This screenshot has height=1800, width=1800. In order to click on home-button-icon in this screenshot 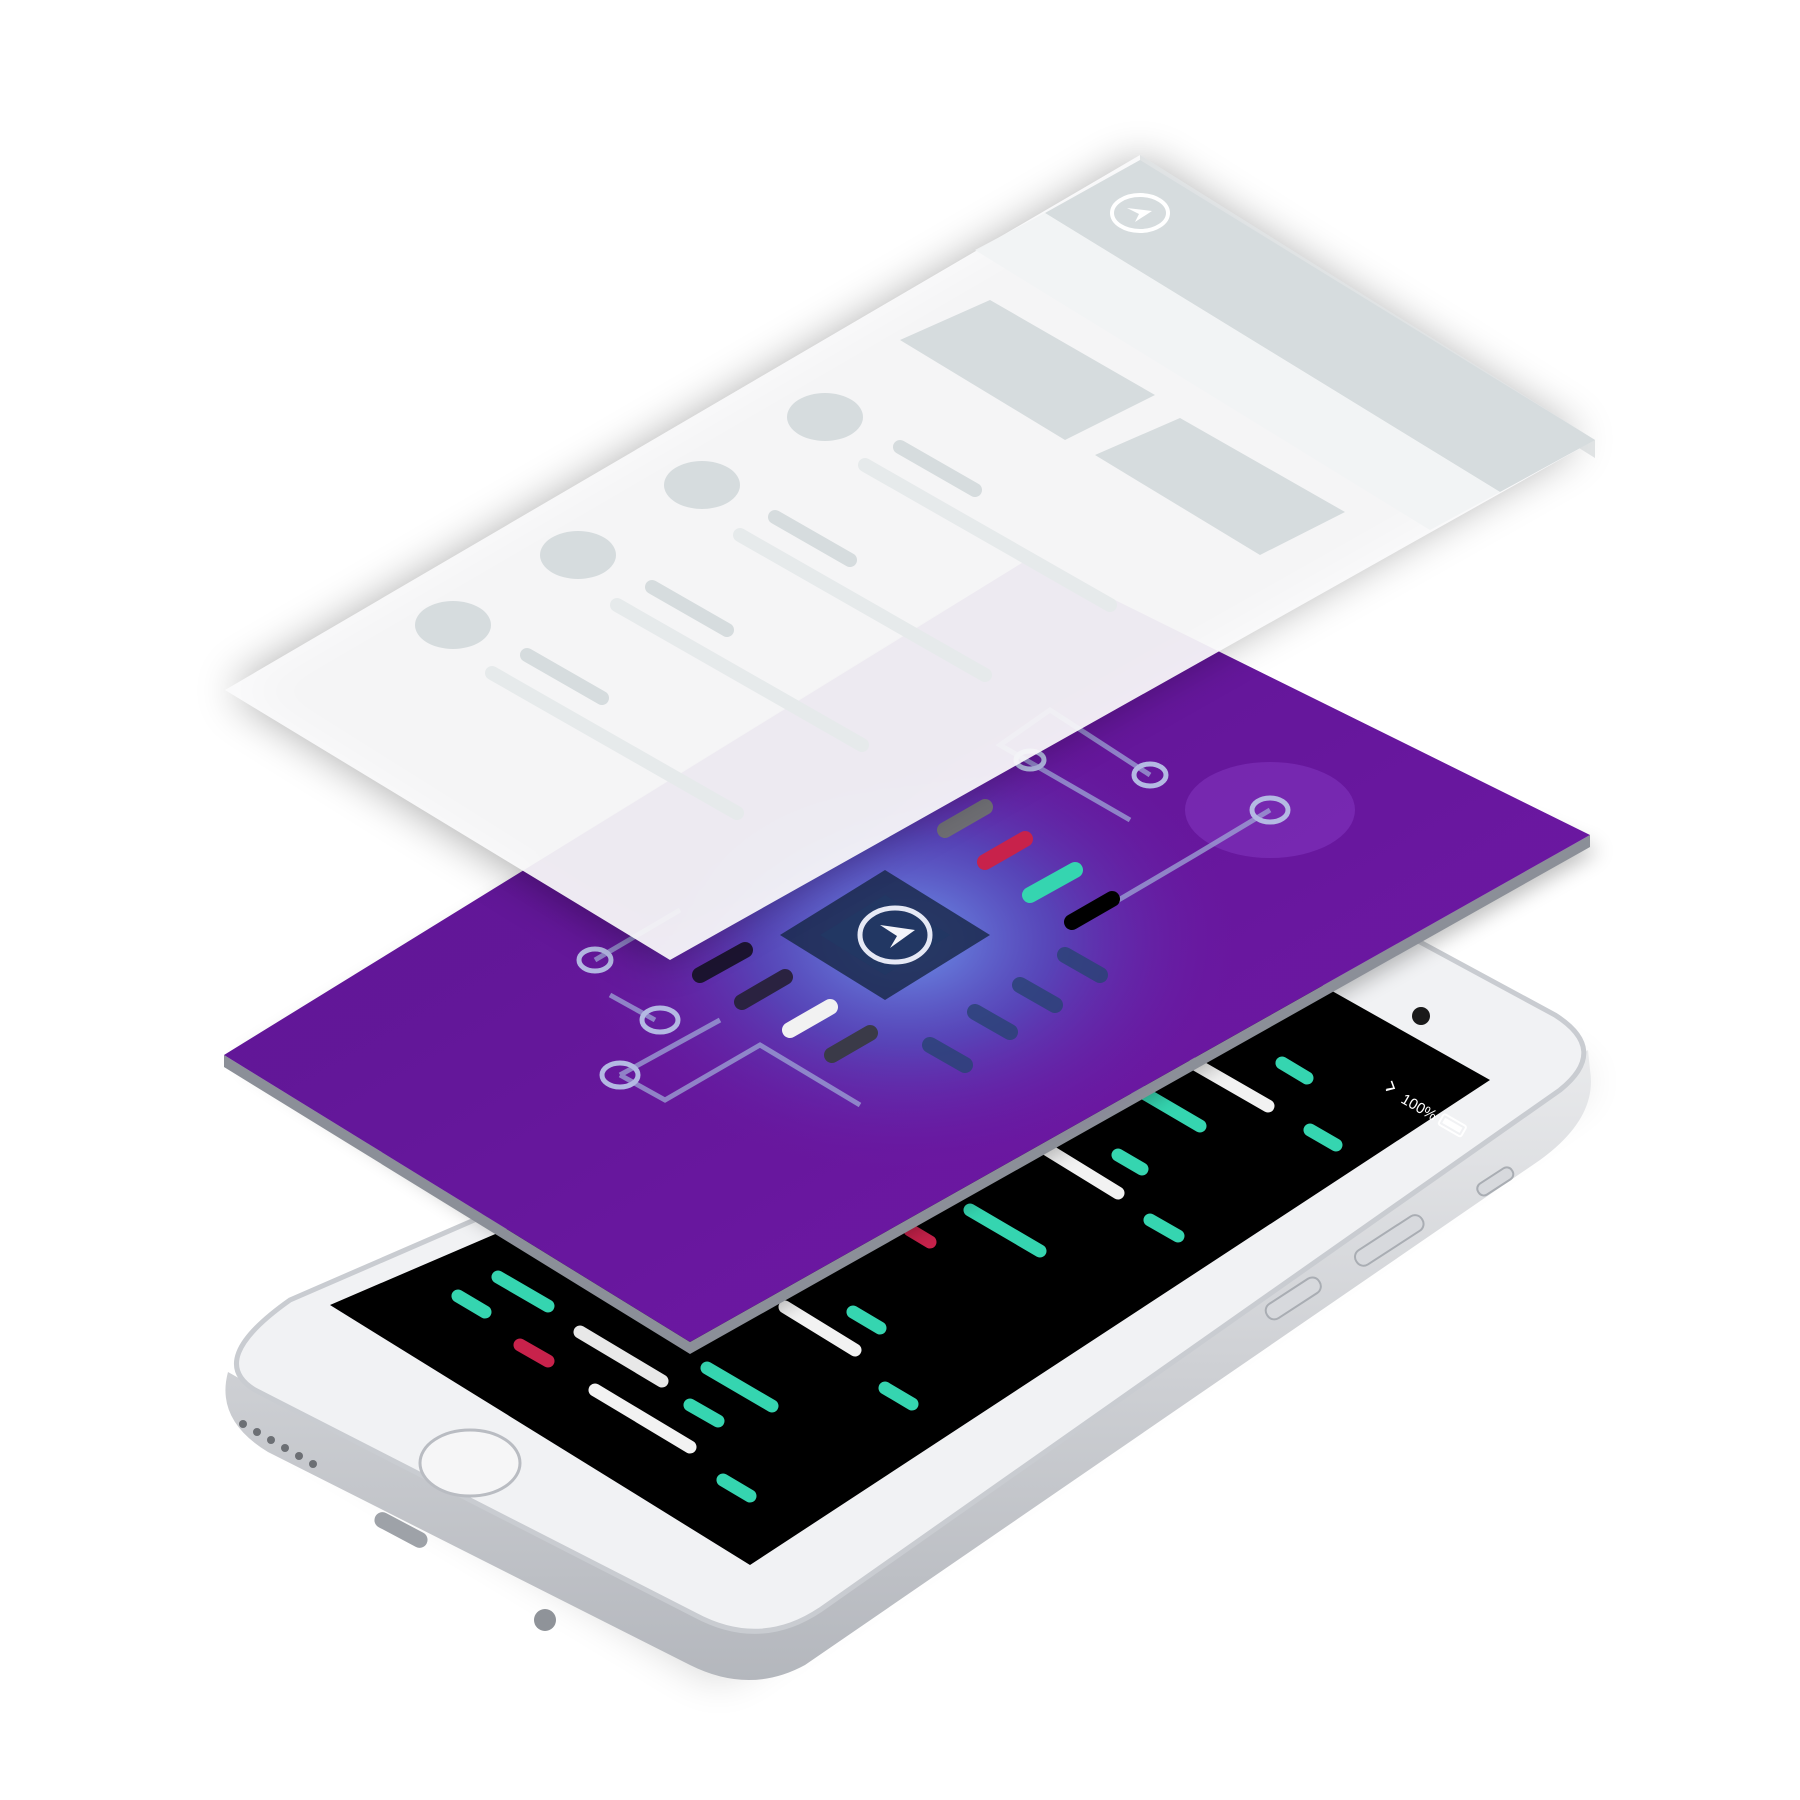, I will do `click(470, 1463)`.